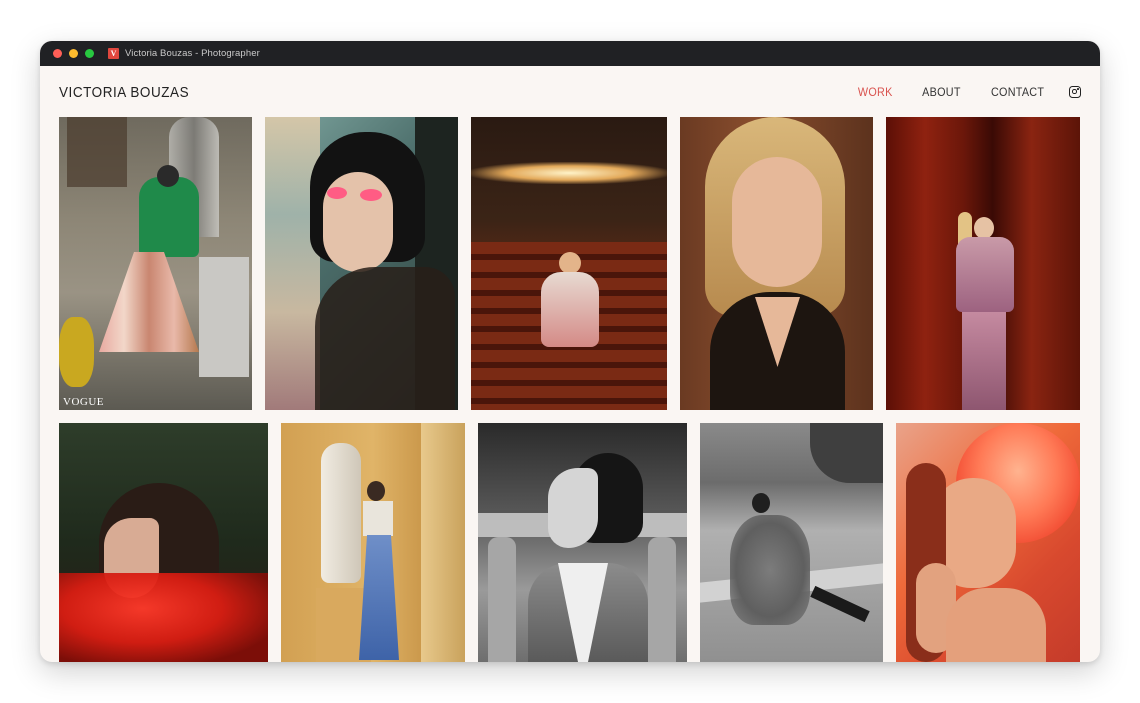 Image resolution: width=1140 pixels, height=703 pixels. Describe the element at coordinates (582, 542) in the screenshot. I see `gallery-photo-bw-profile-balustrade` at that location.